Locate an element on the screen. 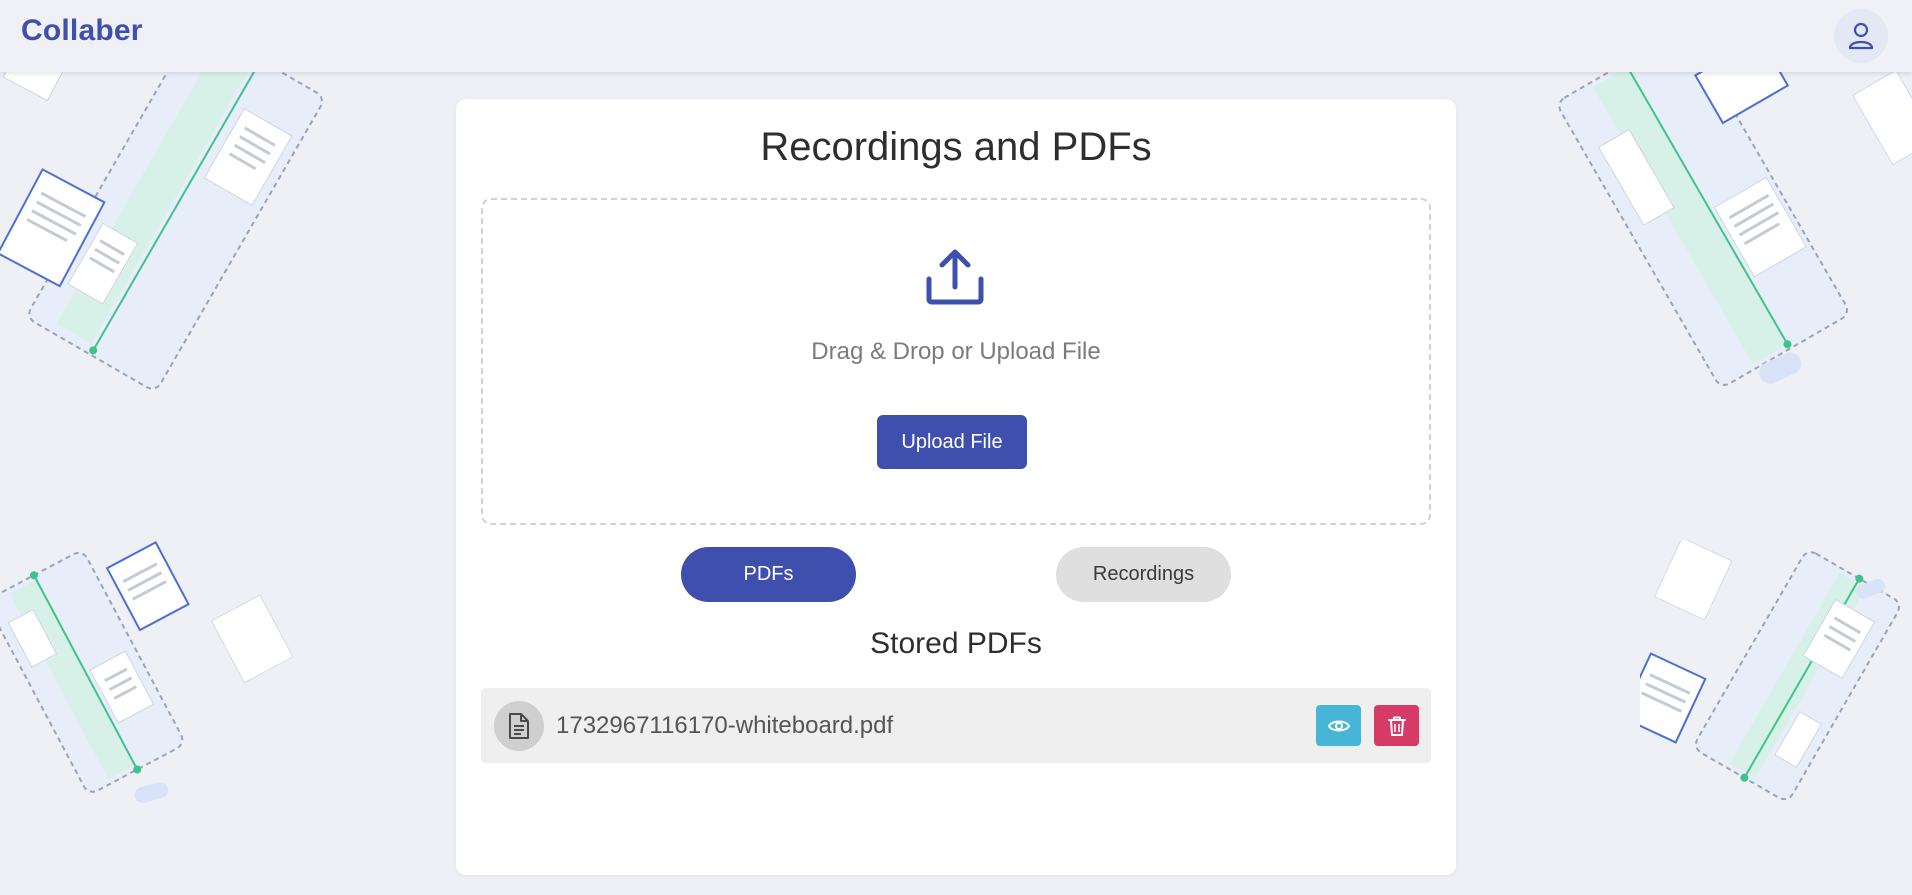 Image resolution: width=1912 pixels, height=895 pixels. top-navbar: Collaber is located at coordinates (956, 36).